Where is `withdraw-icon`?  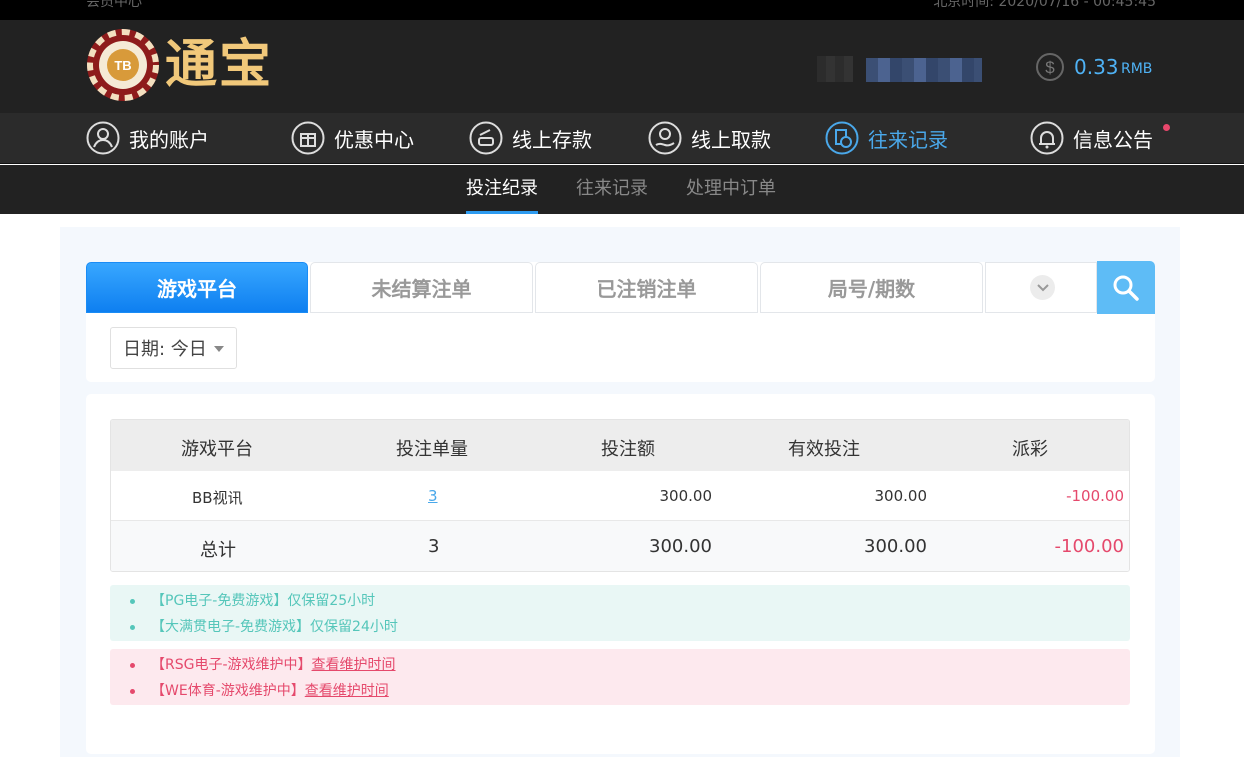 withdraw-icon is located at coordinates (665, 138).